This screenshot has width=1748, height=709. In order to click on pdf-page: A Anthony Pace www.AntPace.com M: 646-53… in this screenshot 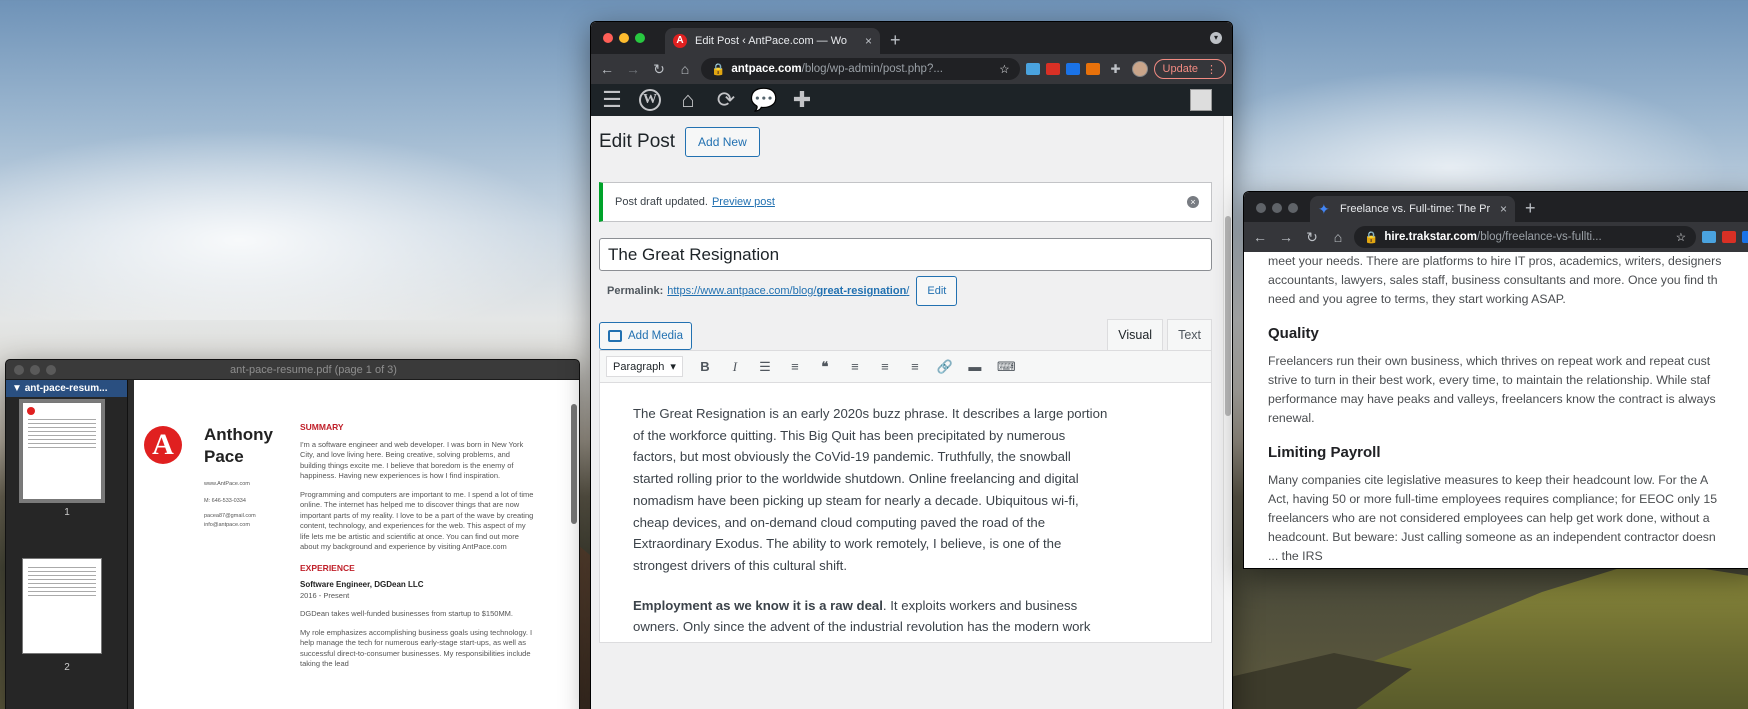, I will do `click(356, 544)`.